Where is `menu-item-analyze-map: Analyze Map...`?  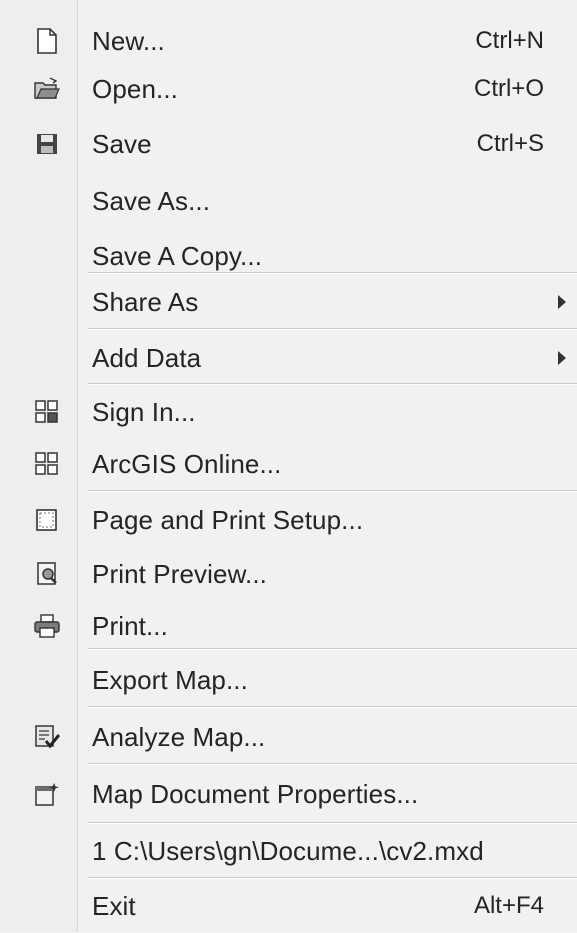
menu-item-analyze-map: Analyze Map... is located at coordinates (288, 737).